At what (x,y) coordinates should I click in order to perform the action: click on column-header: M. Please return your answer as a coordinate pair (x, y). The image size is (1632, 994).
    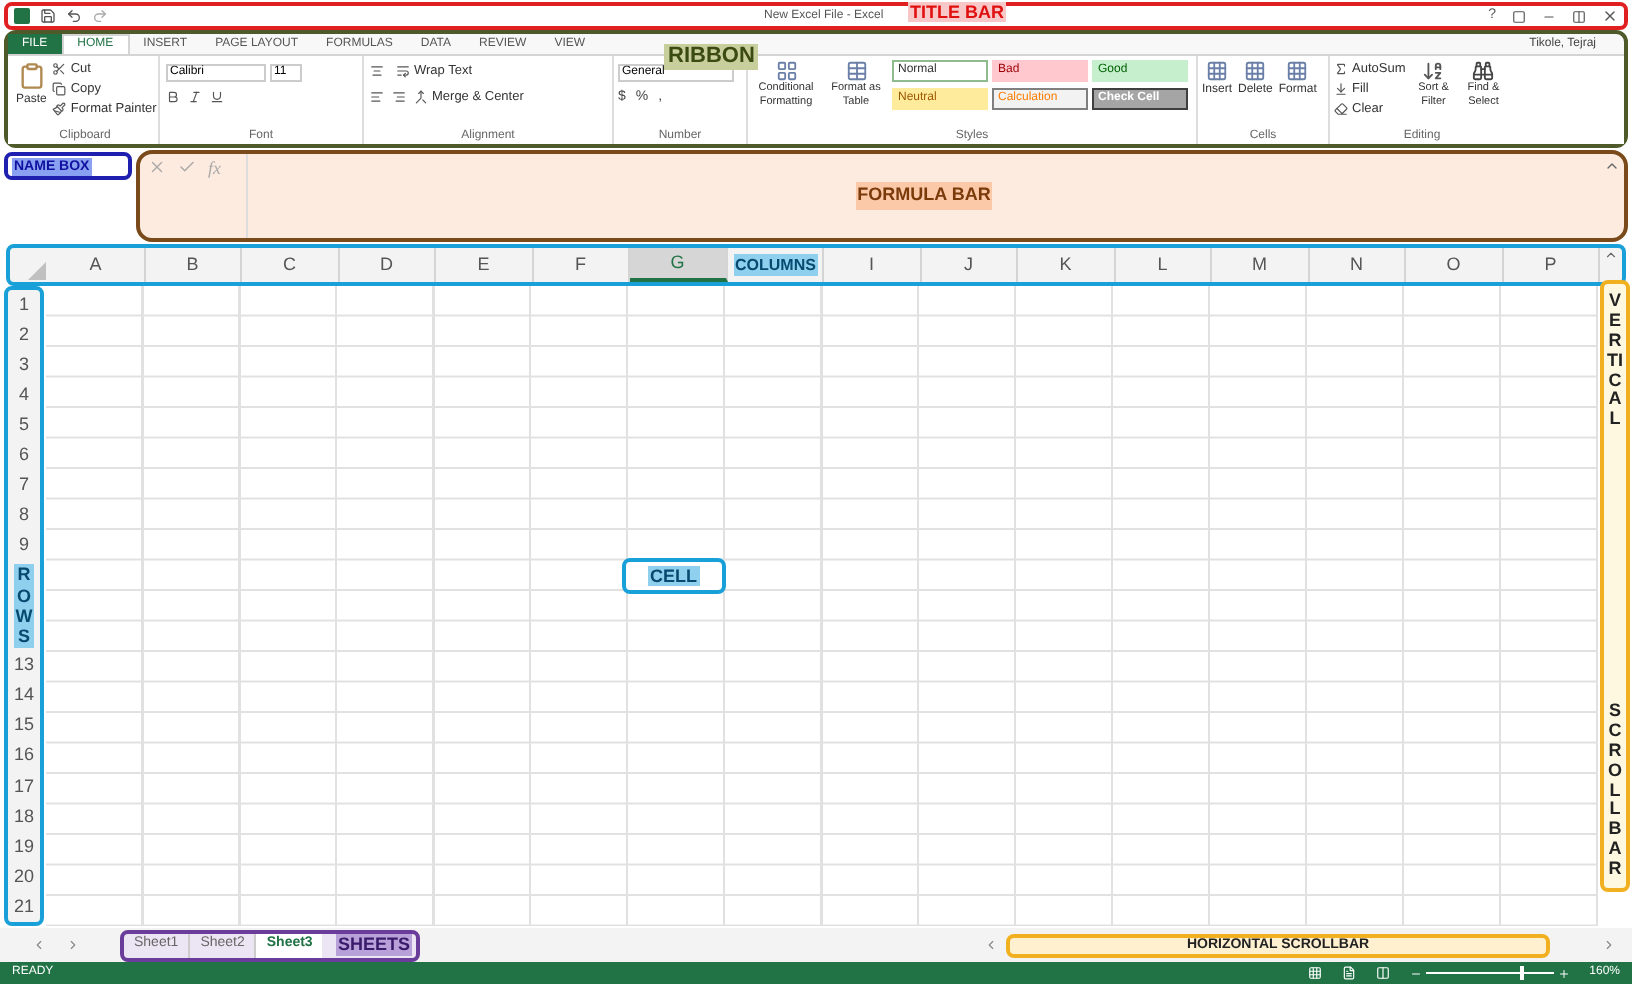
    Looking at the image, I should click on (1260, 265).